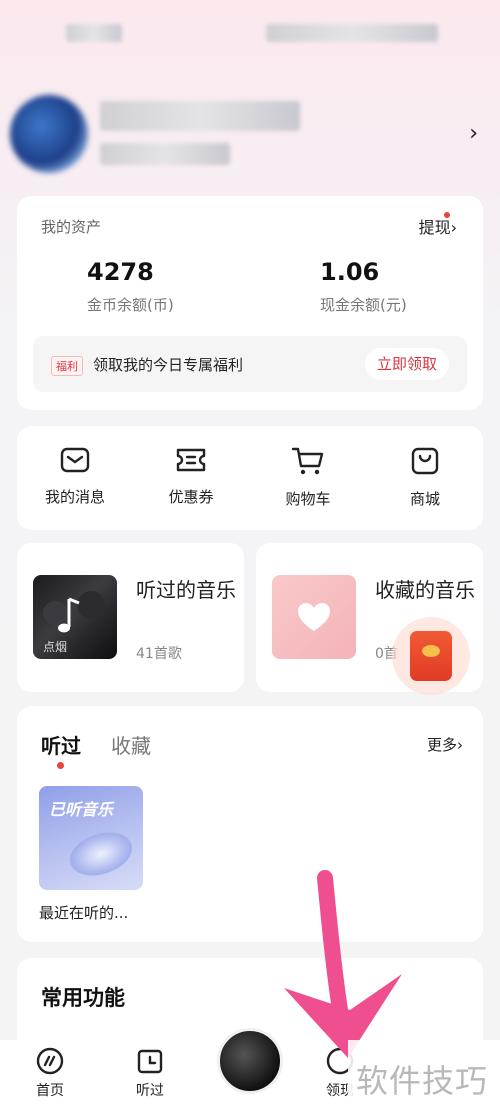  What do you see at coordinates (130, 617) in the screenshot?
I see `listened-music-card: 点烟 听过的音乐 41首歌` at bounding box center [130, 617].